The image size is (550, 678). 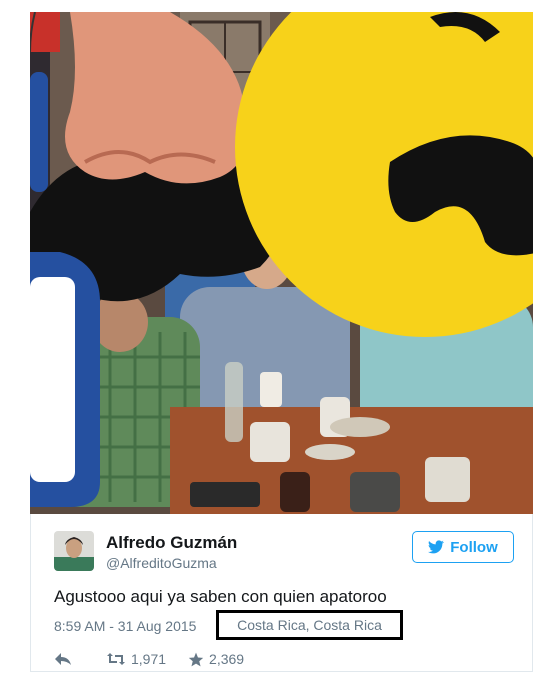 I want to click on follow-label: Follow, so click(x=474, y=547).